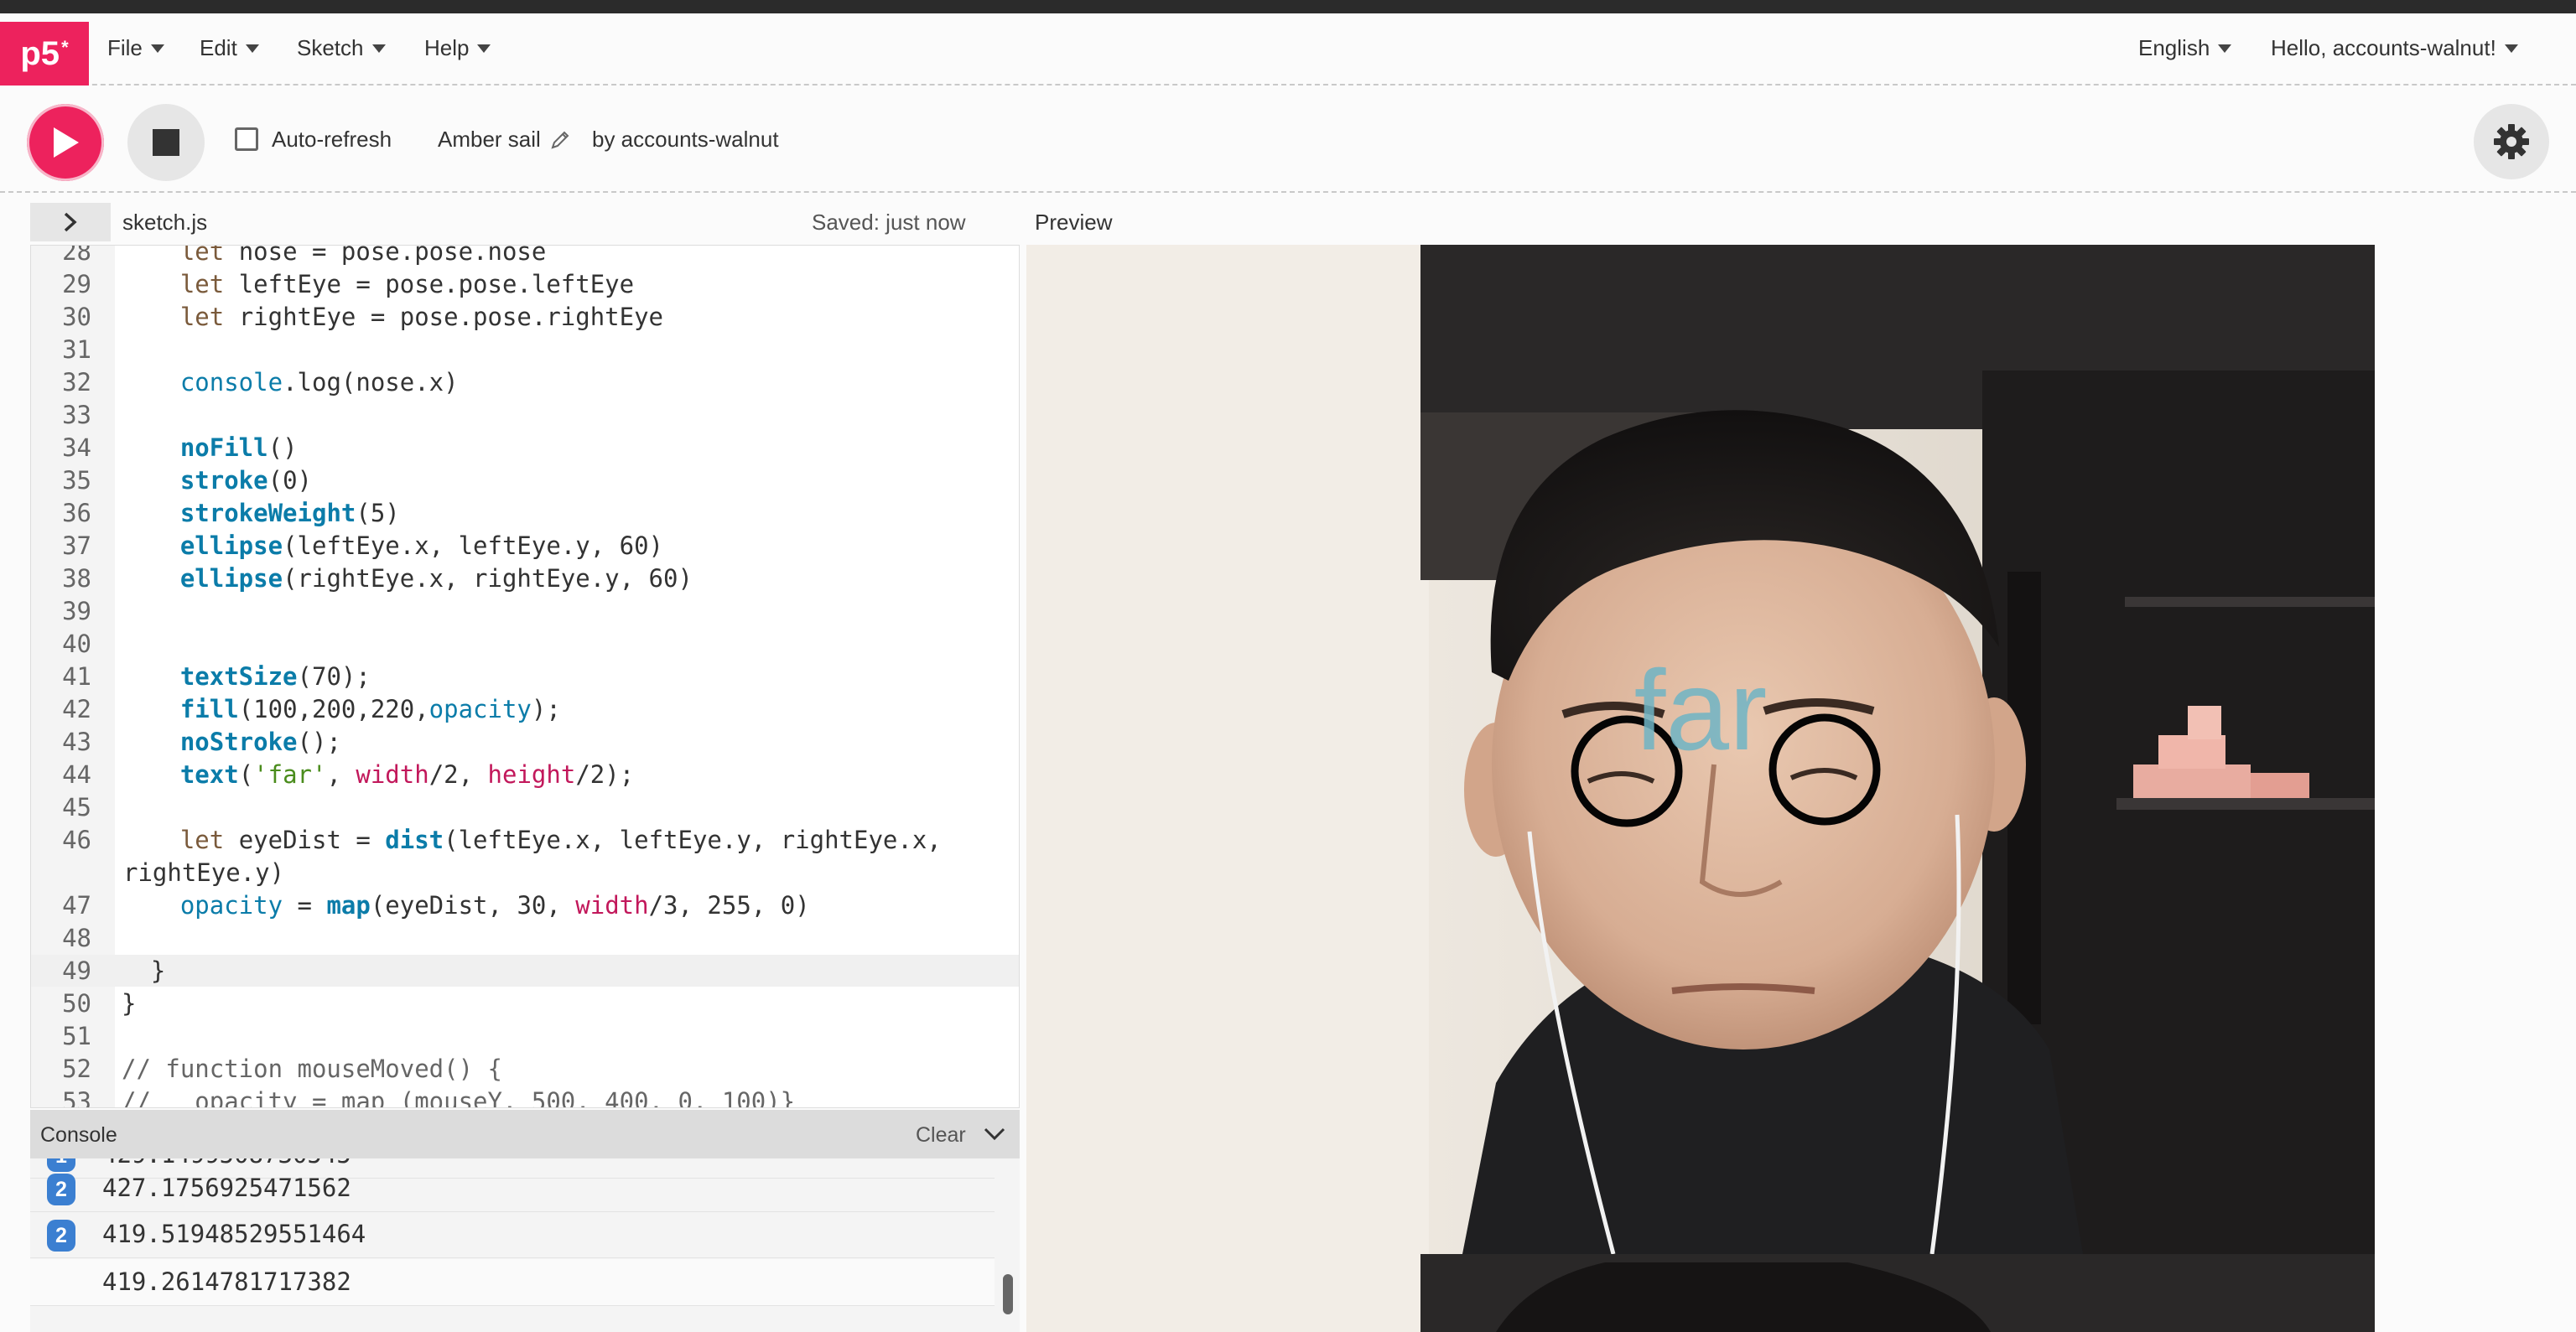  What do you see at coordinates (312, 1069) in the screenshot?
I see `code-text: // function mouseMoved() {` at bounding box center [312, 1069].